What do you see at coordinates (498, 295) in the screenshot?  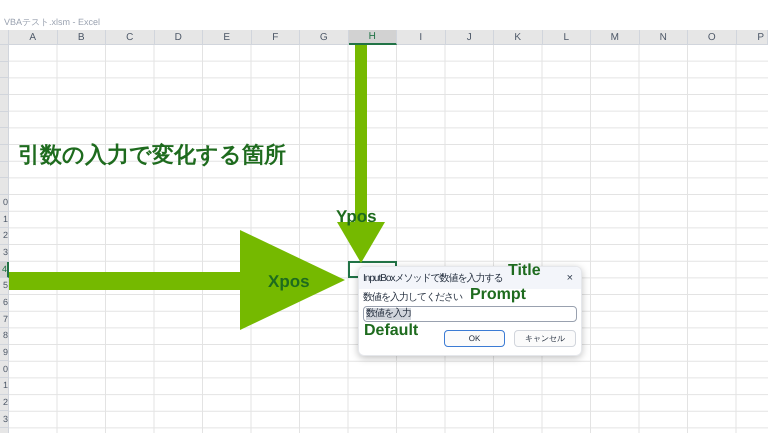 I see `annotation-label: Prompt` at bounding box center [498, 295].